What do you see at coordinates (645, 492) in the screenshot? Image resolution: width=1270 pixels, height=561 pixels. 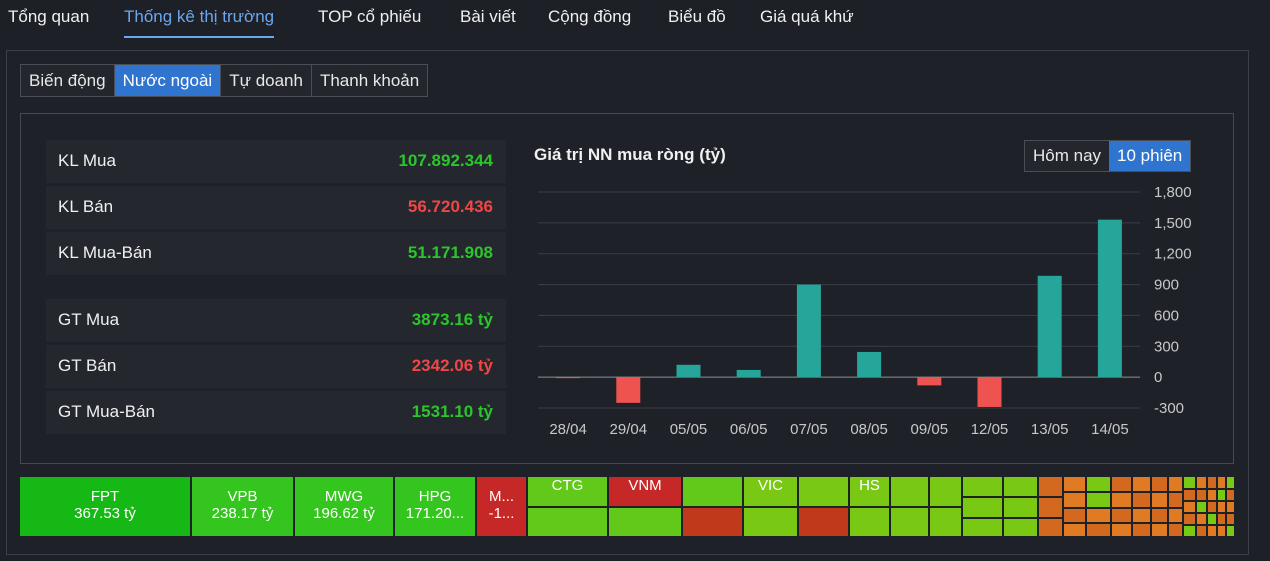 I see `treemap-cell-vnm: VNM` at bounding box center [645, 492].